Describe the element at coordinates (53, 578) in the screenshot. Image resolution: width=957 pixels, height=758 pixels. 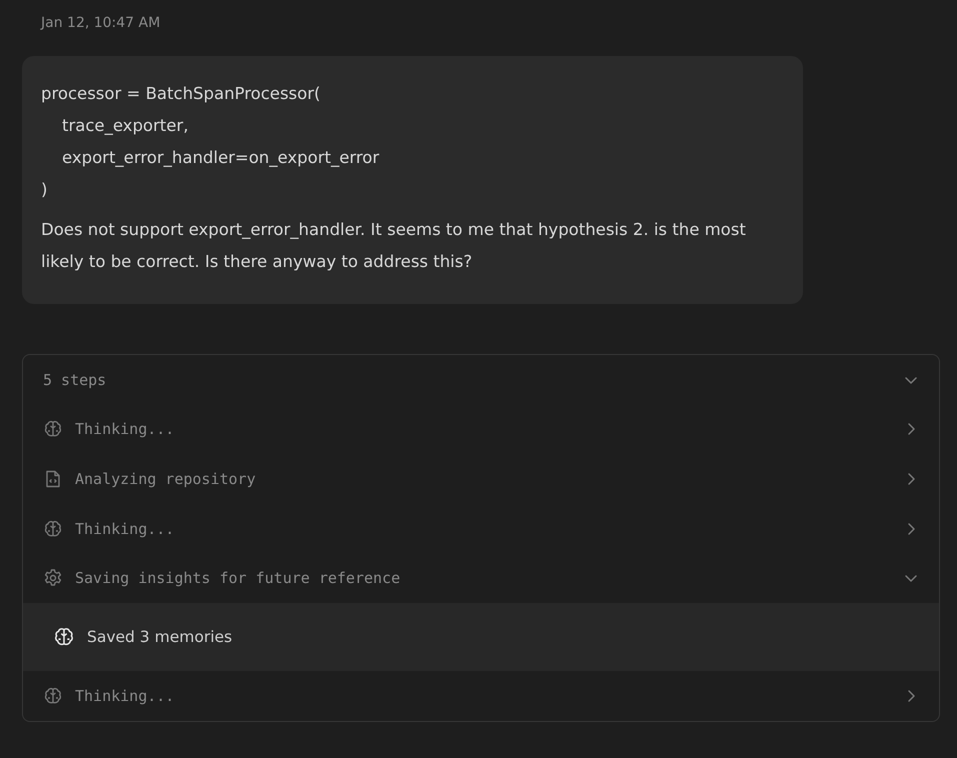
I see `gear-icon` at that location.